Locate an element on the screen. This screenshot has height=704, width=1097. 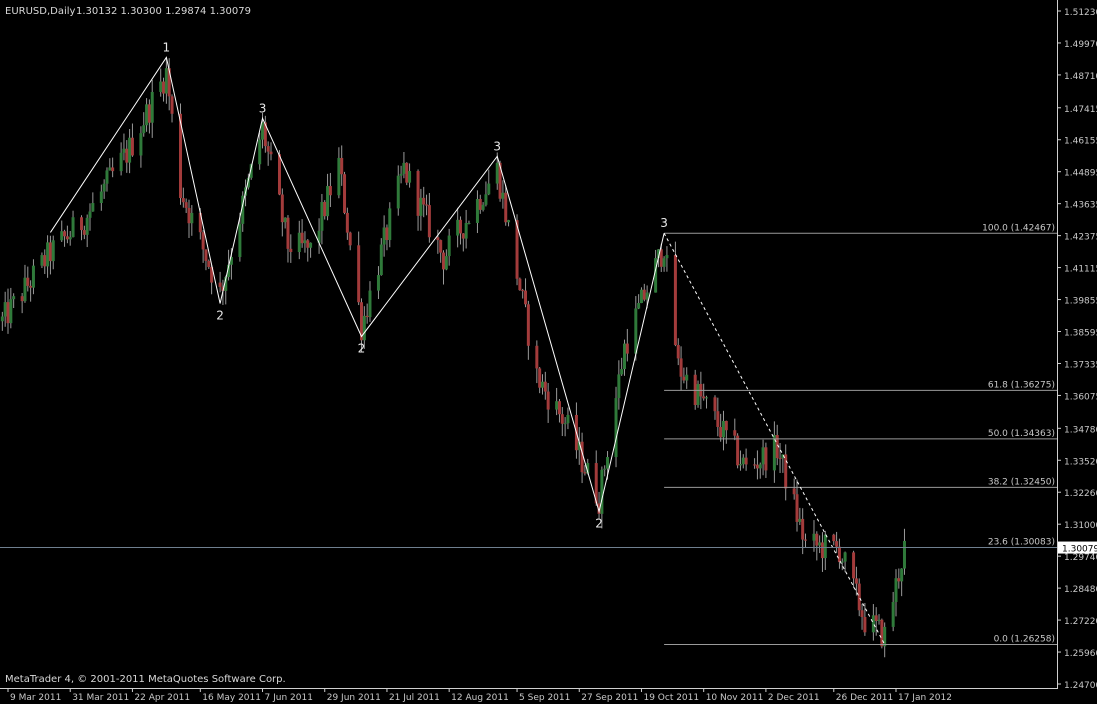
y-tick-label: 1.47415 is located at coordinates (1080, 110).